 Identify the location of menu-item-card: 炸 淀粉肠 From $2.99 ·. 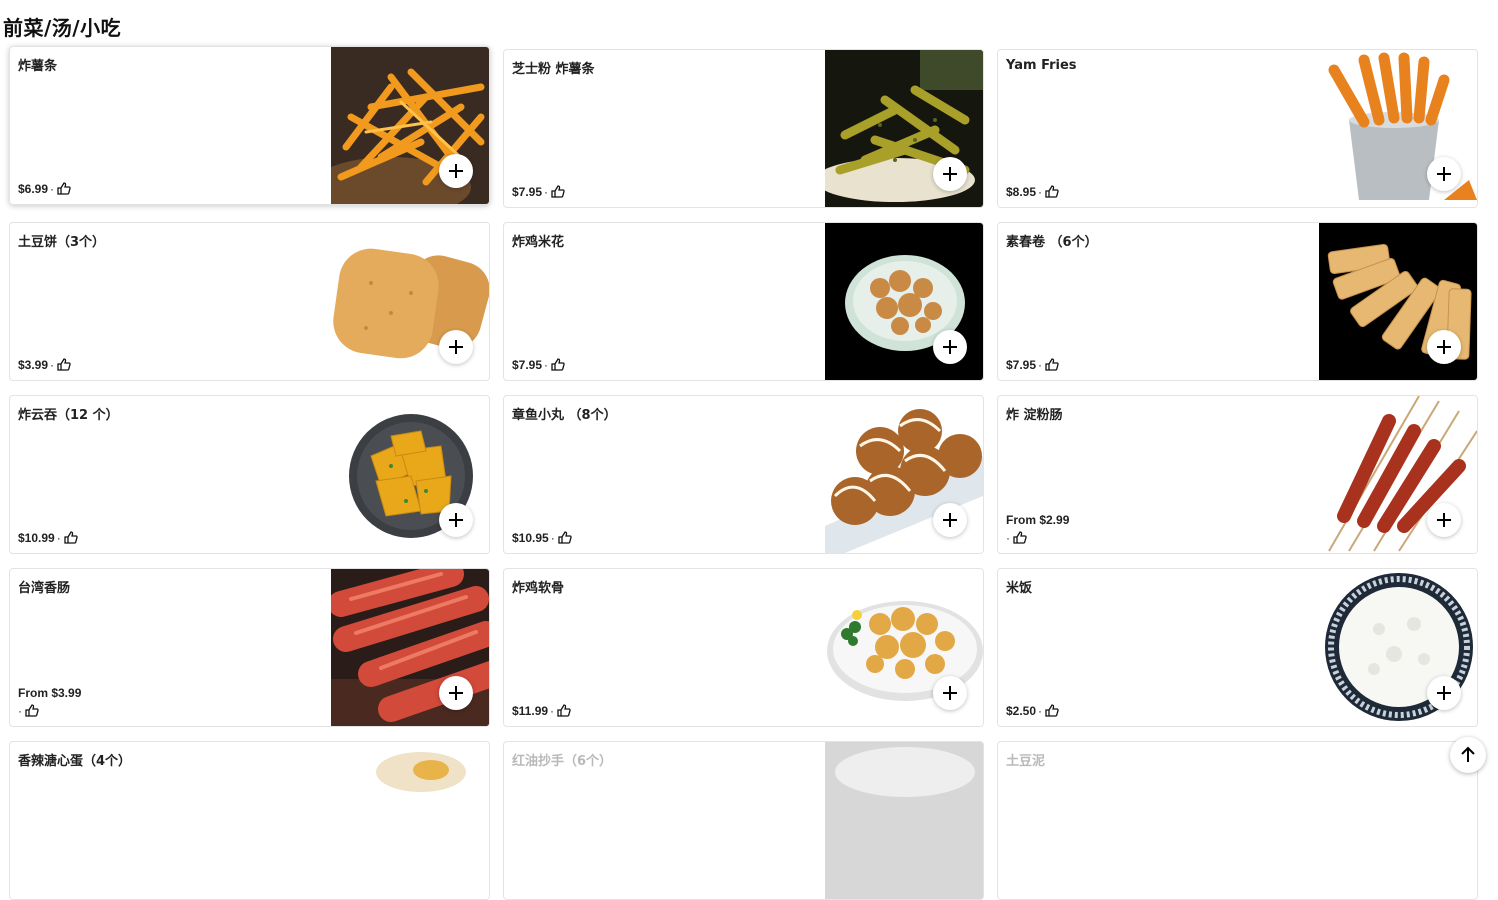
(1237, 474).